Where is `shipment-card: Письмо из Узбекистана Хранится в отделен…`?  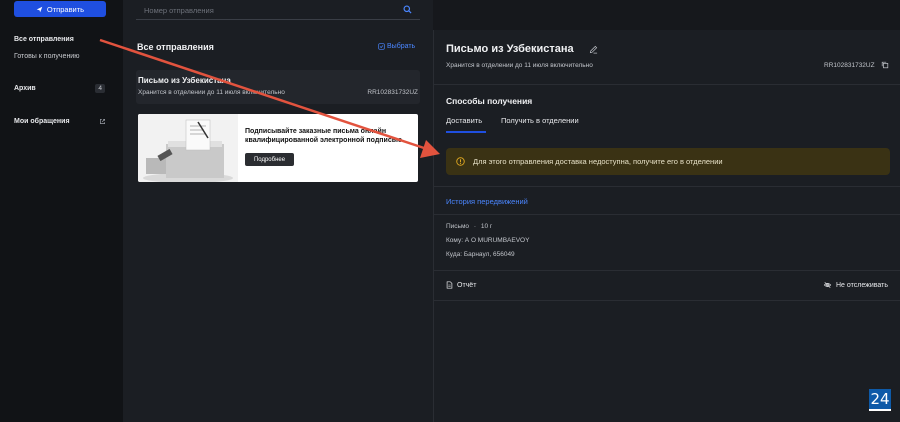
shipment-card: Письмо из Узбекистана Хранится в отделен… is located at coordinates (278, 87).